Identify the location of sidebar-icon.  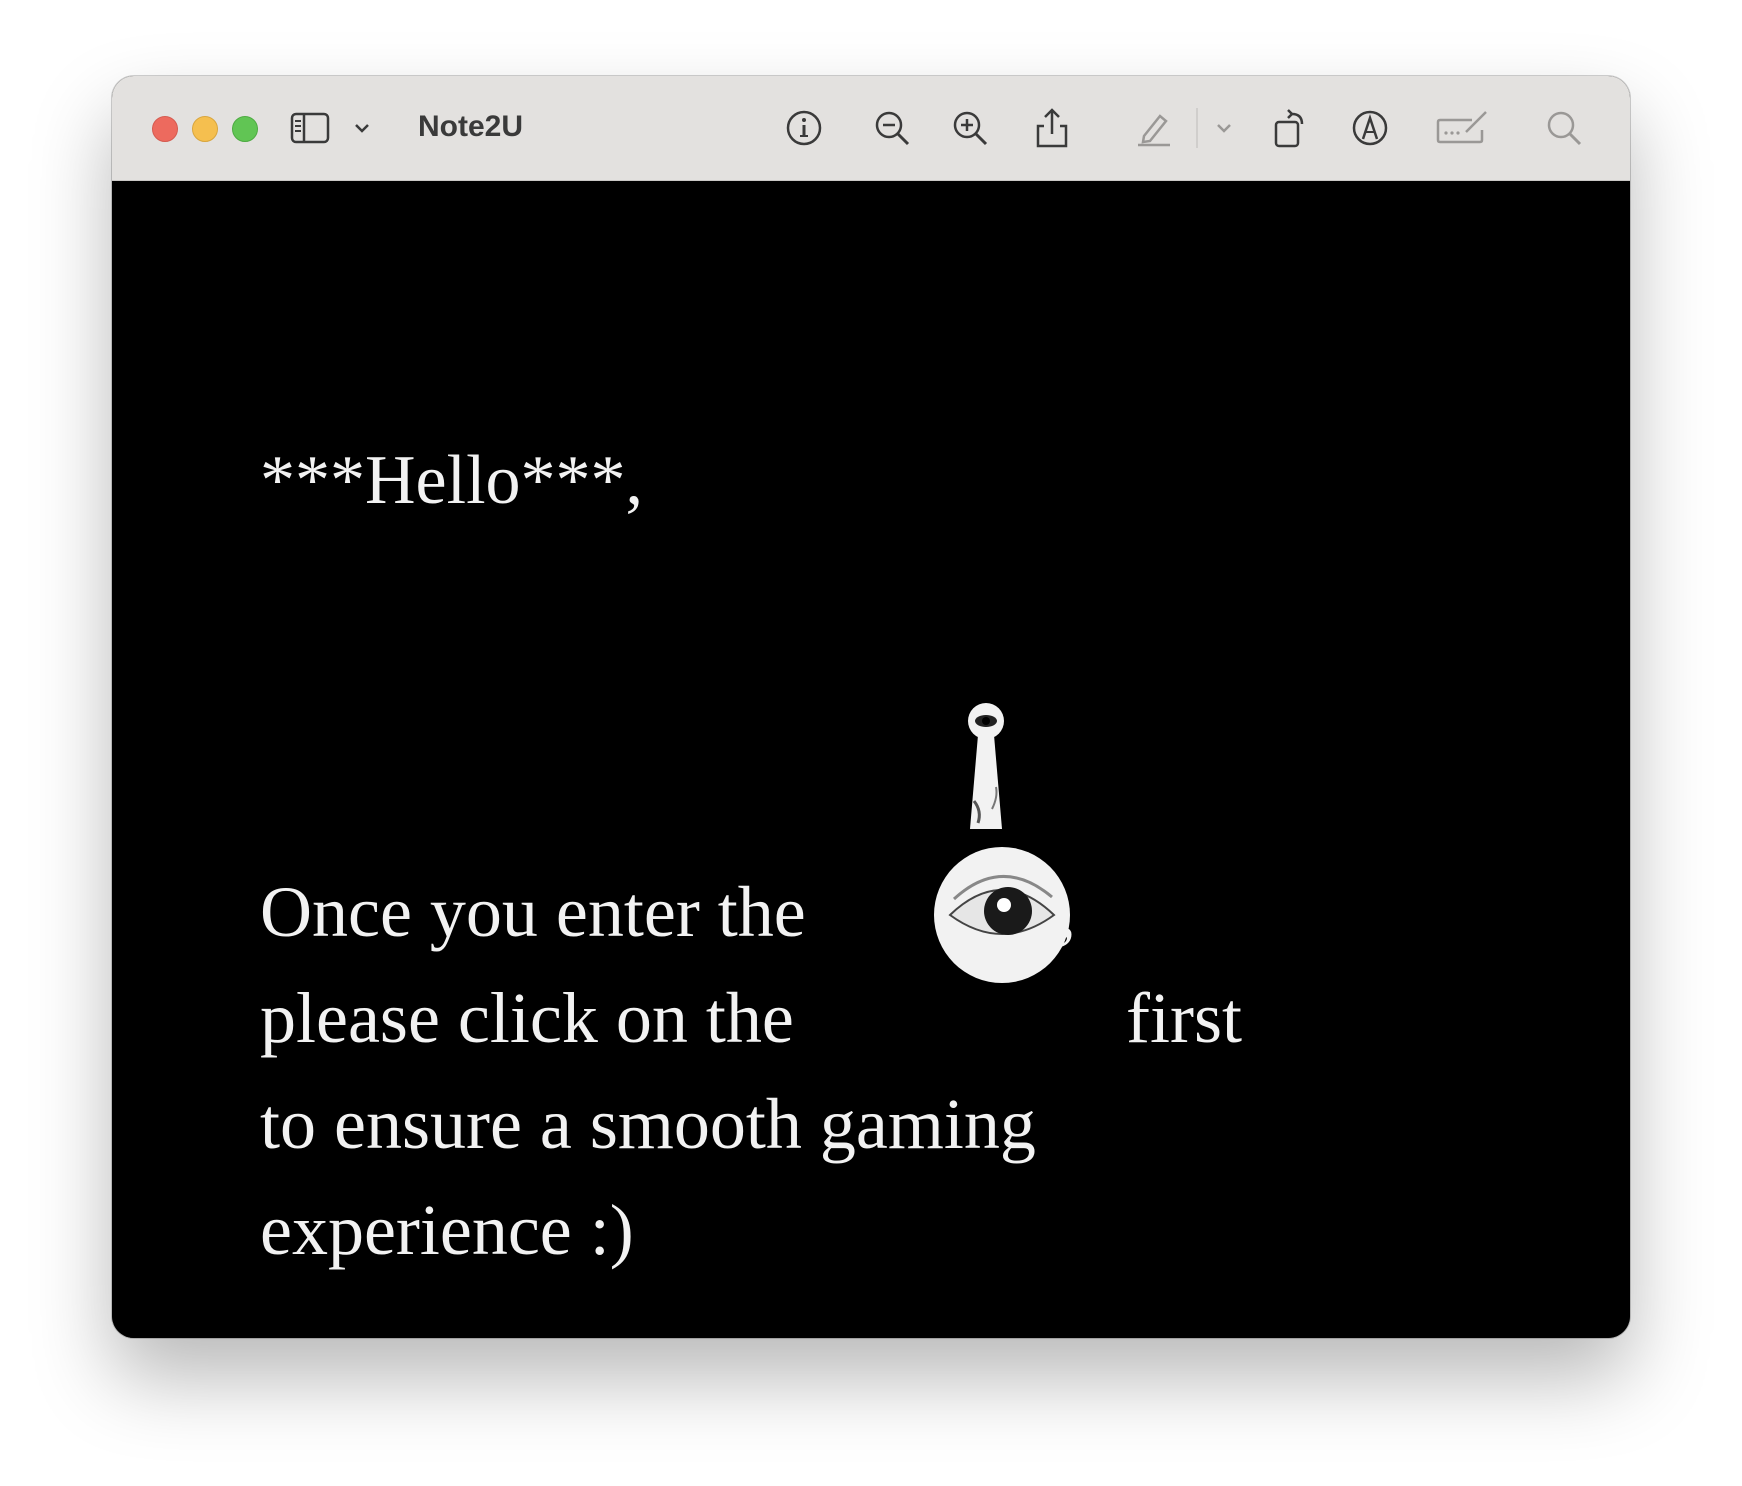
(310, 128).